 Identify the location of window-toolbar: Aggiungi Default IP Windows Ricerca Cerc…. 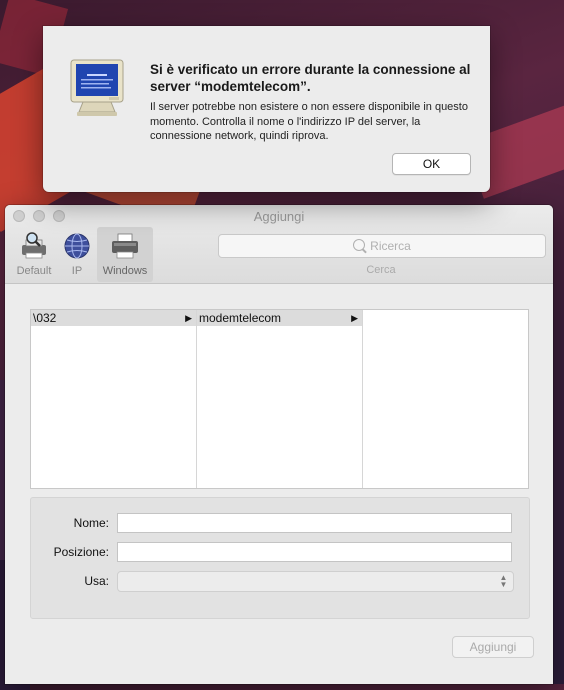
(279, 244).